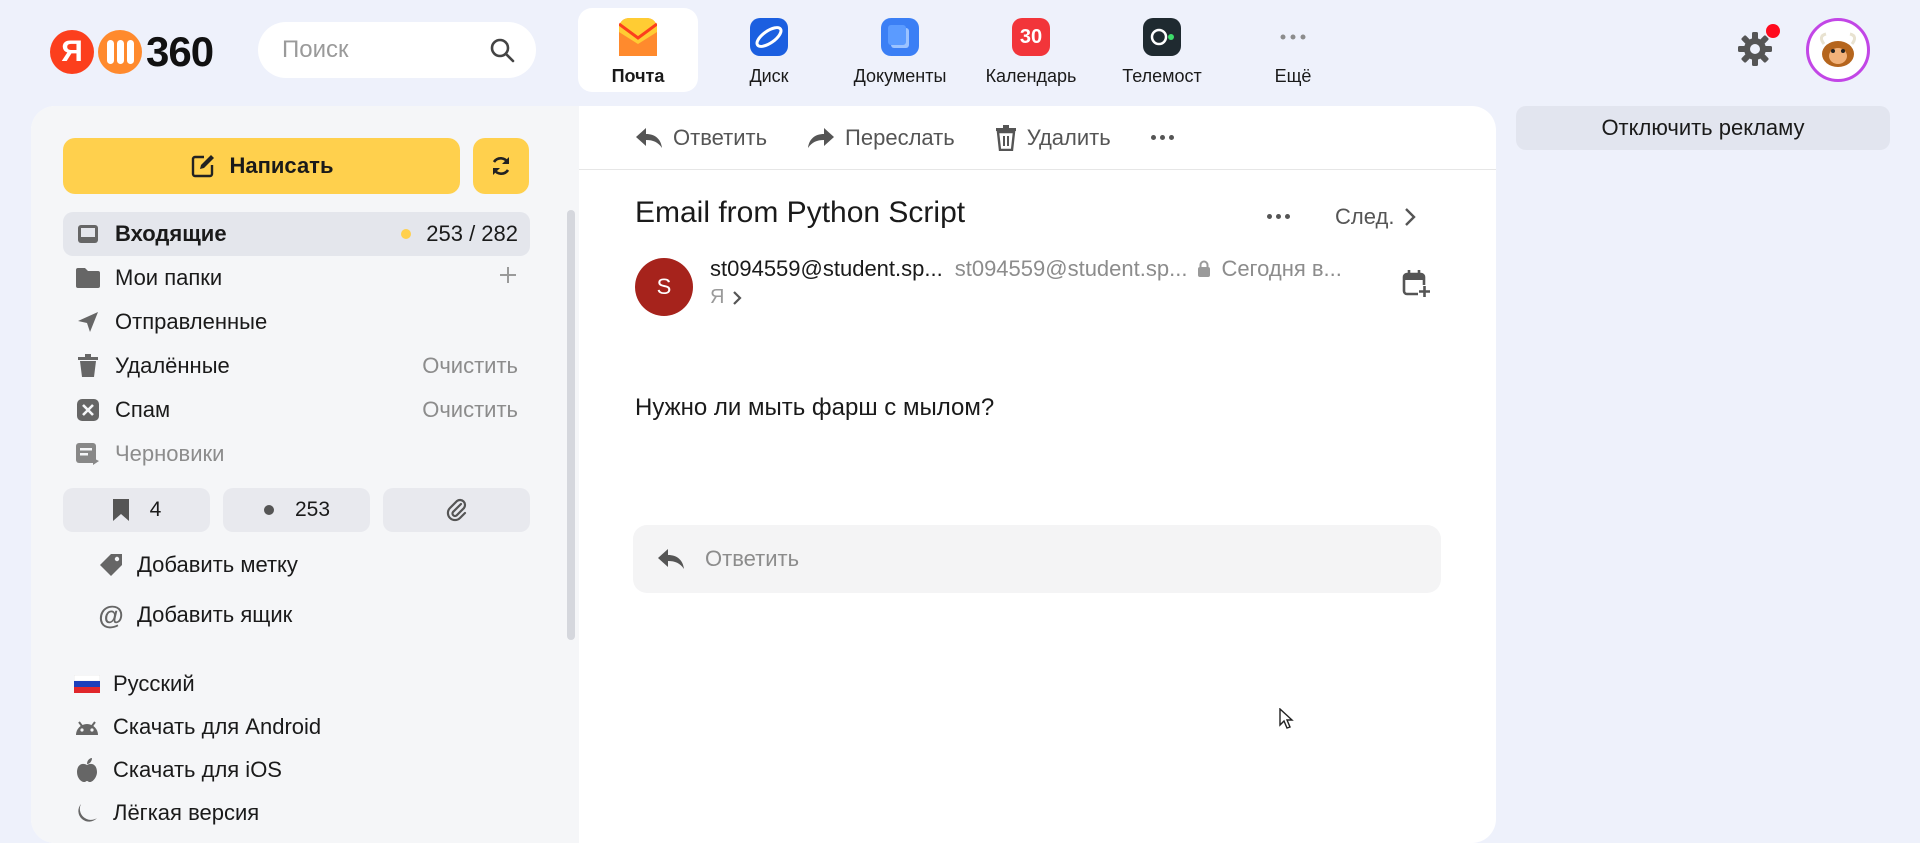 This screenshot has width=1920, height=843. Describe the element at coordinates (470, 410) in the screenshot. I see `clear-spam-button: Очистить` at that location.